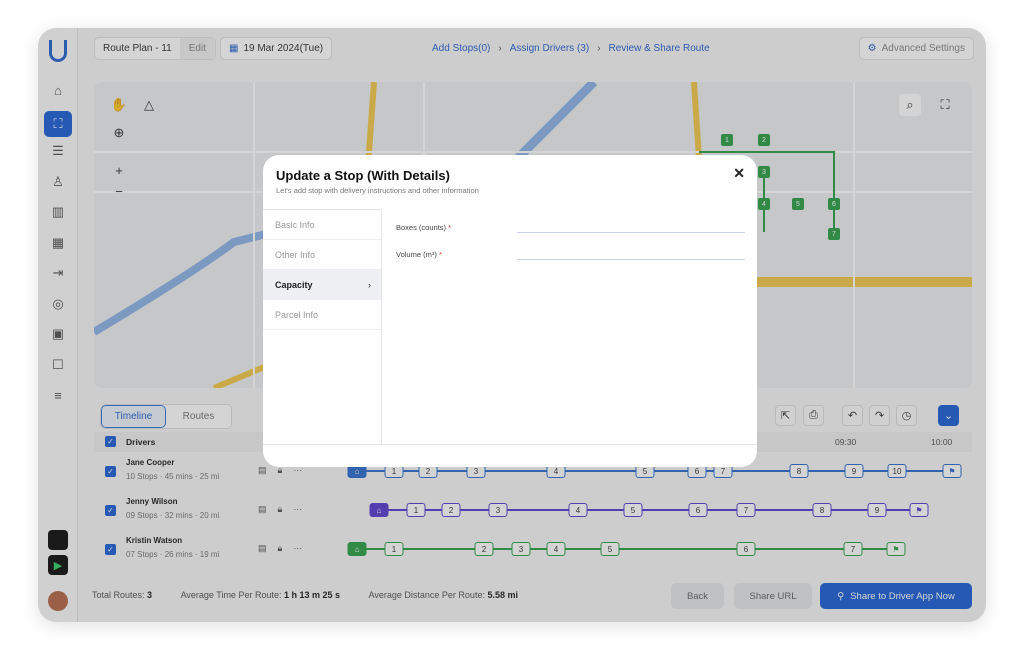  What do you see at coordinates (322, 225) in the screenshot?
I see `nav-basic-info: Basic Info` at bounding box center [322, 225].